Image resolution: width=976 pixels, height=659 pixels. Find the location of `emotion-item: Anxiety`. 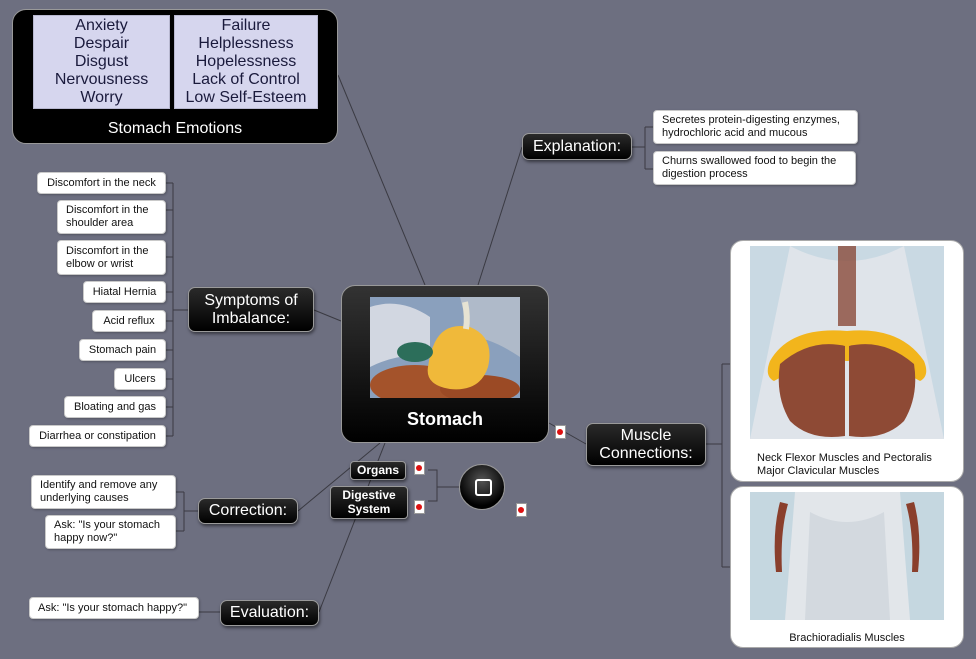

emotion-item: Anxiety is located at coordinates (101, 25).